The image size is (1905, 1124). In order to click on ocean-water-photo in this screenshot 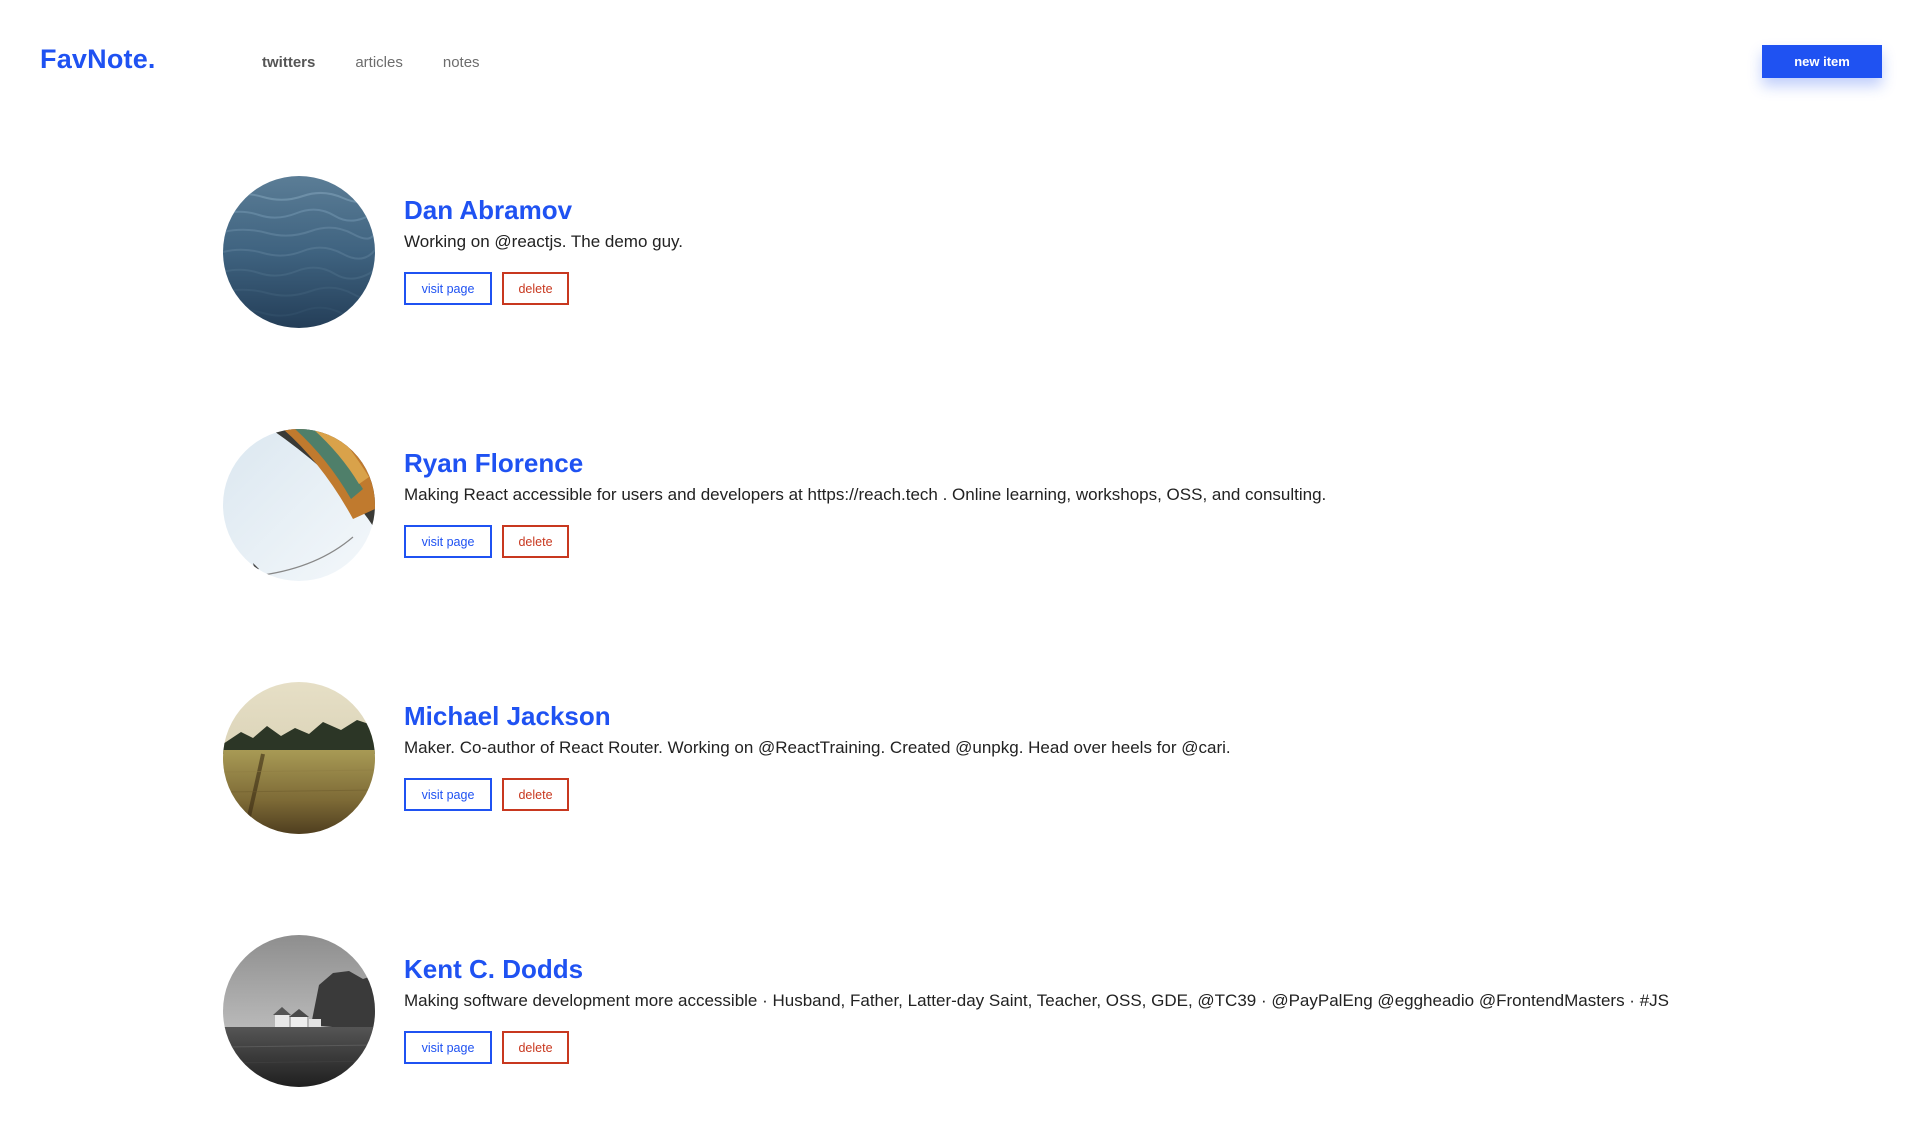, I will do `click(299, 252)`.